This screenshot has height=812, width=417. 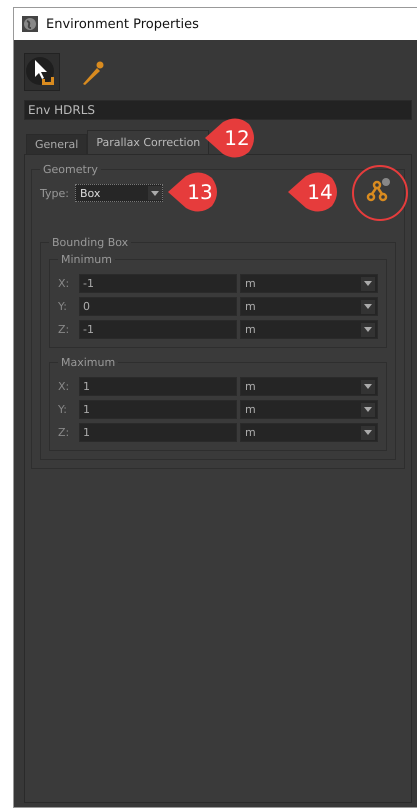 What do you see at coordinates (148, 142) in the screenshot?
I see `tab: Parallax Correction` at bounding box center [148, 142].